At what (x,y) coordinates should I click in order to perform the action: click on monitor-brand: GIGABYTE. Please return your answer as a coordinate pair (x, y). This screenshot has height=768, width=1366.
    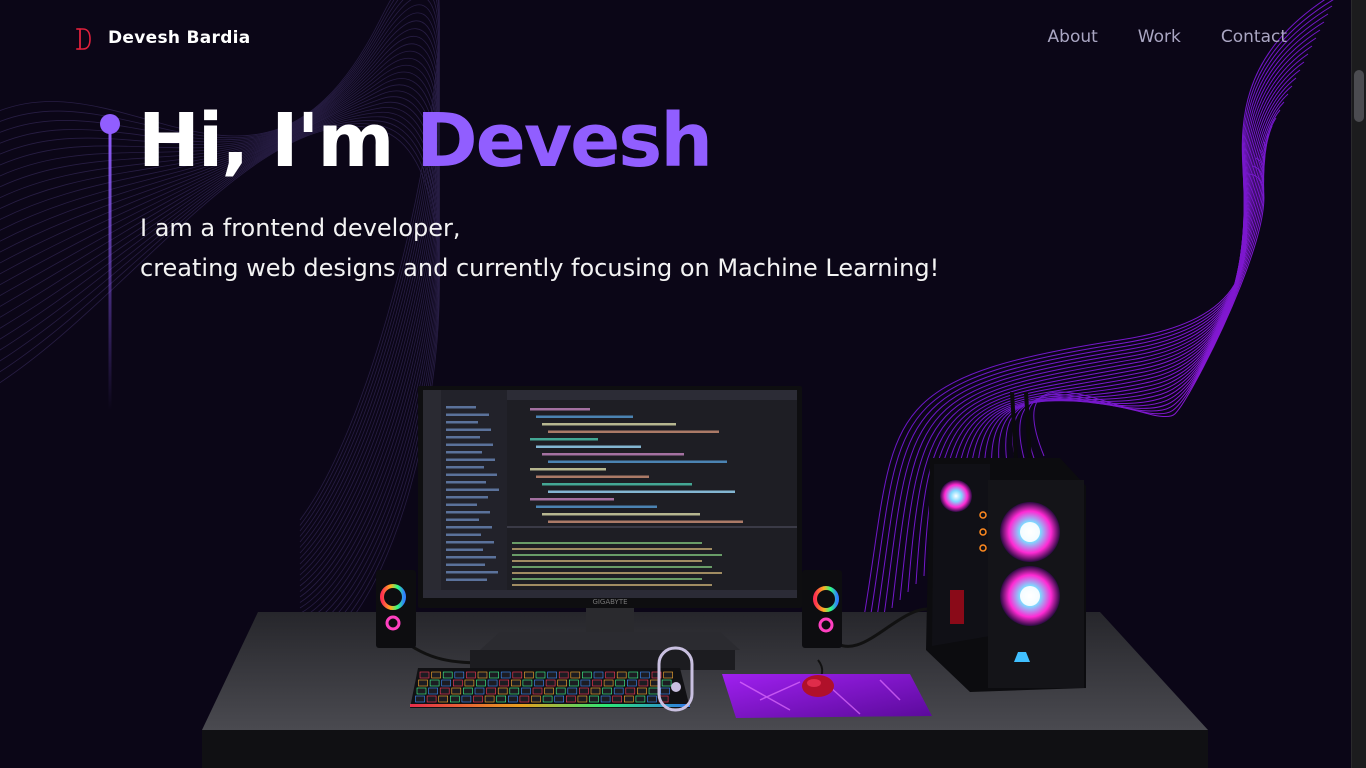
    Looking at the image, I should click on (609, 602).